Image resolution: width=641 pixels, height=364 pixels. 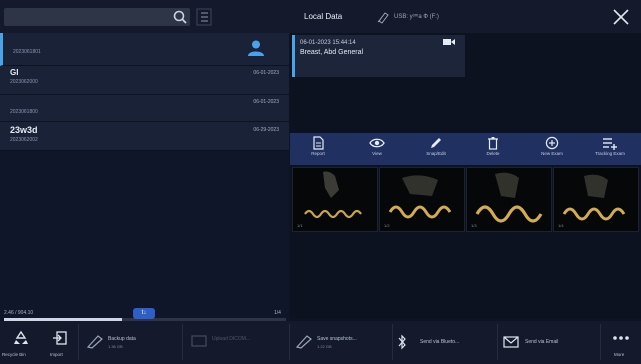 What do you see at coordinates (335, 199) in the screenshot?
I see `ultrasound-thumbnail: 1/1` at bounding box center [335, 199].